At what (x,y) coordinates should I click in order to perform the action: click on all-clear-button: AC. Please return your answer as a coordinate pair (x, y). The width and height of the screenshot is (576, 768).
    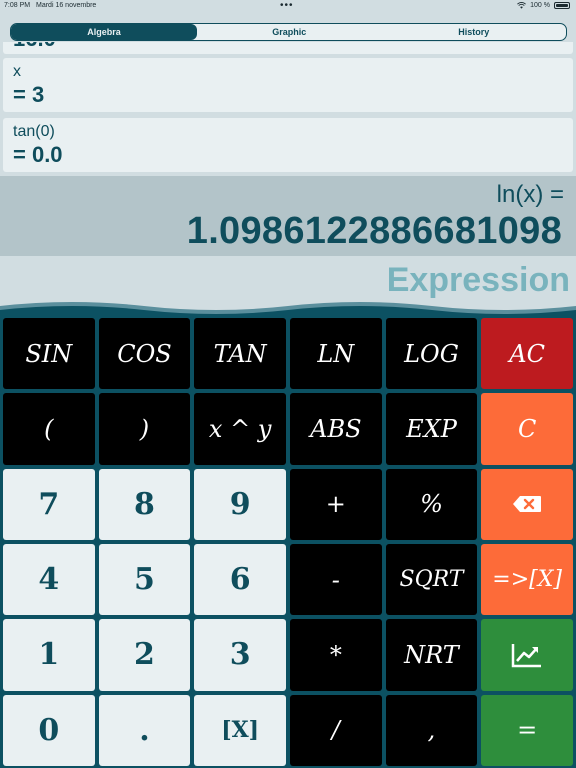
    Looking at the image, I should click on (527, 354).